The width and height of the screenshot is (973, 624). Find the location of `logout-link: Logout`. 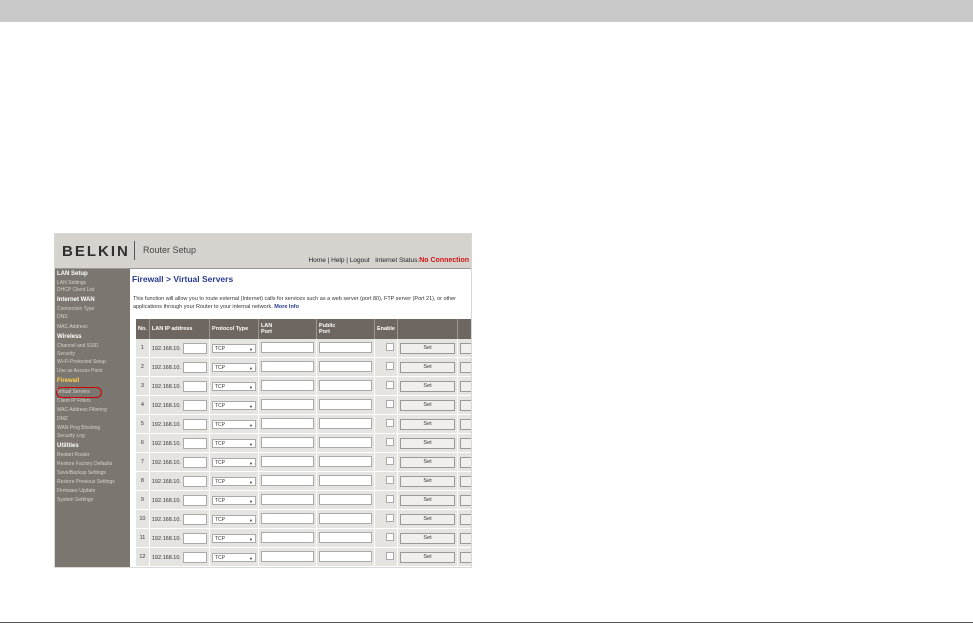

logout-link: Logout is located at coordinates (360, 260).